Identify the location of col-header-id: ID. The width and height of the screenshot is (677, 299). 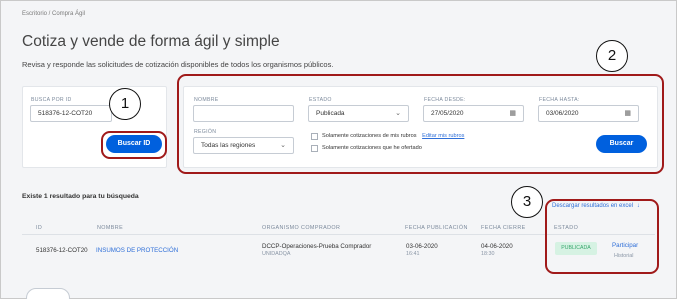
(39, 228).